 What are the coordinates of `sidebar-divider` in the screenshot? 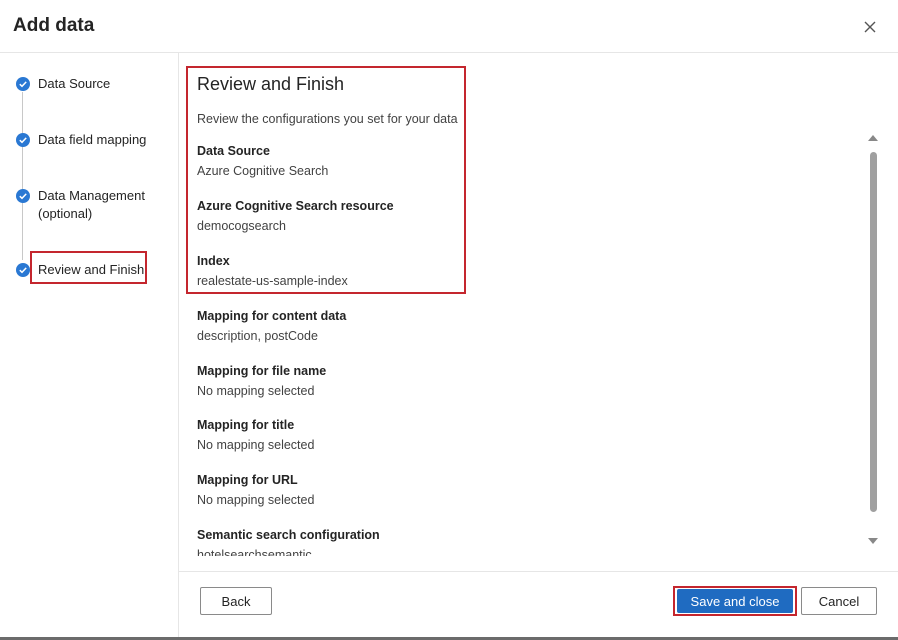 It's located at (178, 345).